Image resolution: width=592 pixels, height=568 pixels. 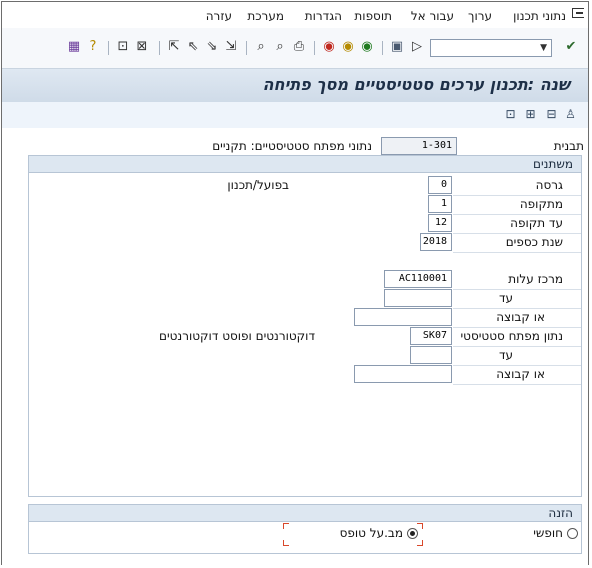 I want to click on form-entry-label: מב.על טופס, so click(x=371, y=533).